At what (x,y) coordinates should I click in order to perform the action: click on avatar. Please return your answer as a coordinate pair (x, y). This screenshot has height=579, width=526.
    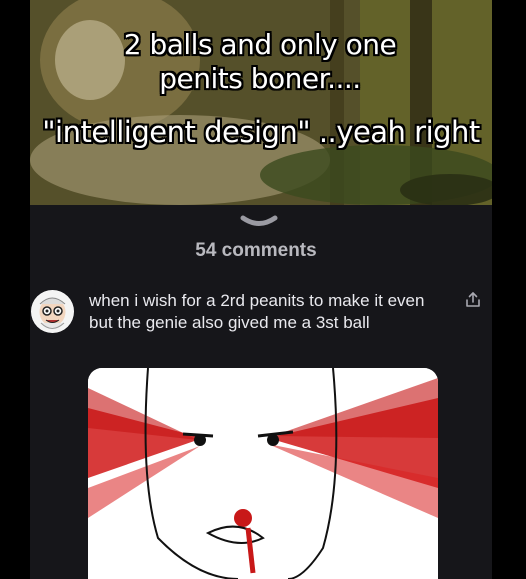
    Looking at the image, I should click on (52, 311).